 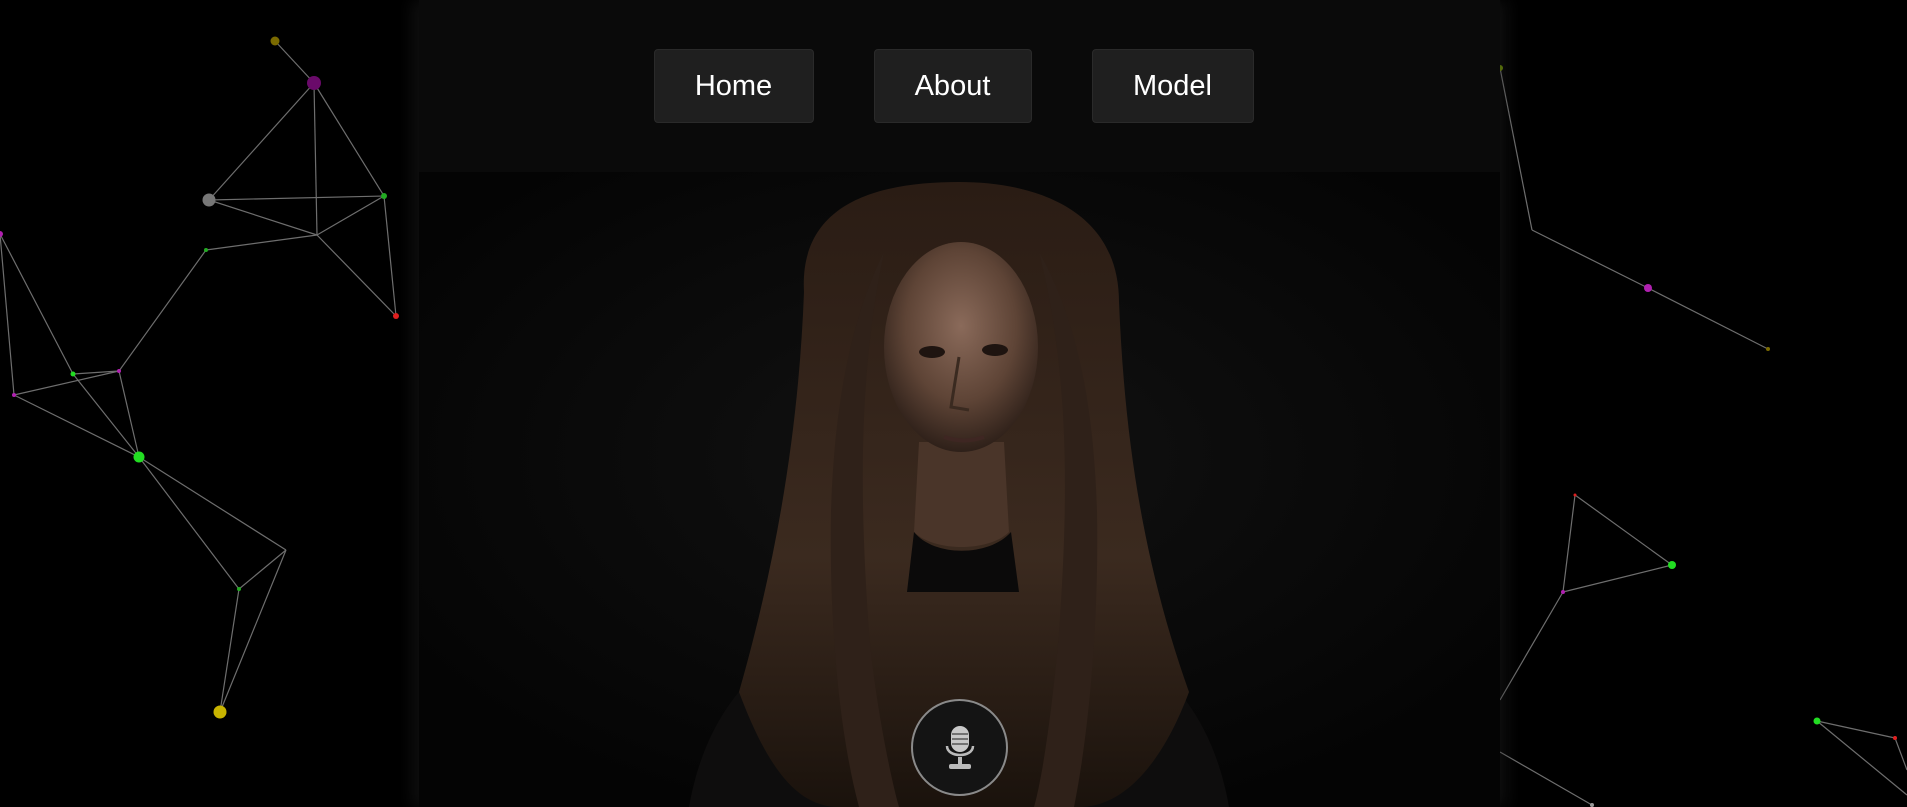 What do you see at coordinates (733, 86) in the screenshot?
I see `nav-home-button: Home` at bounding box center [733, 86].